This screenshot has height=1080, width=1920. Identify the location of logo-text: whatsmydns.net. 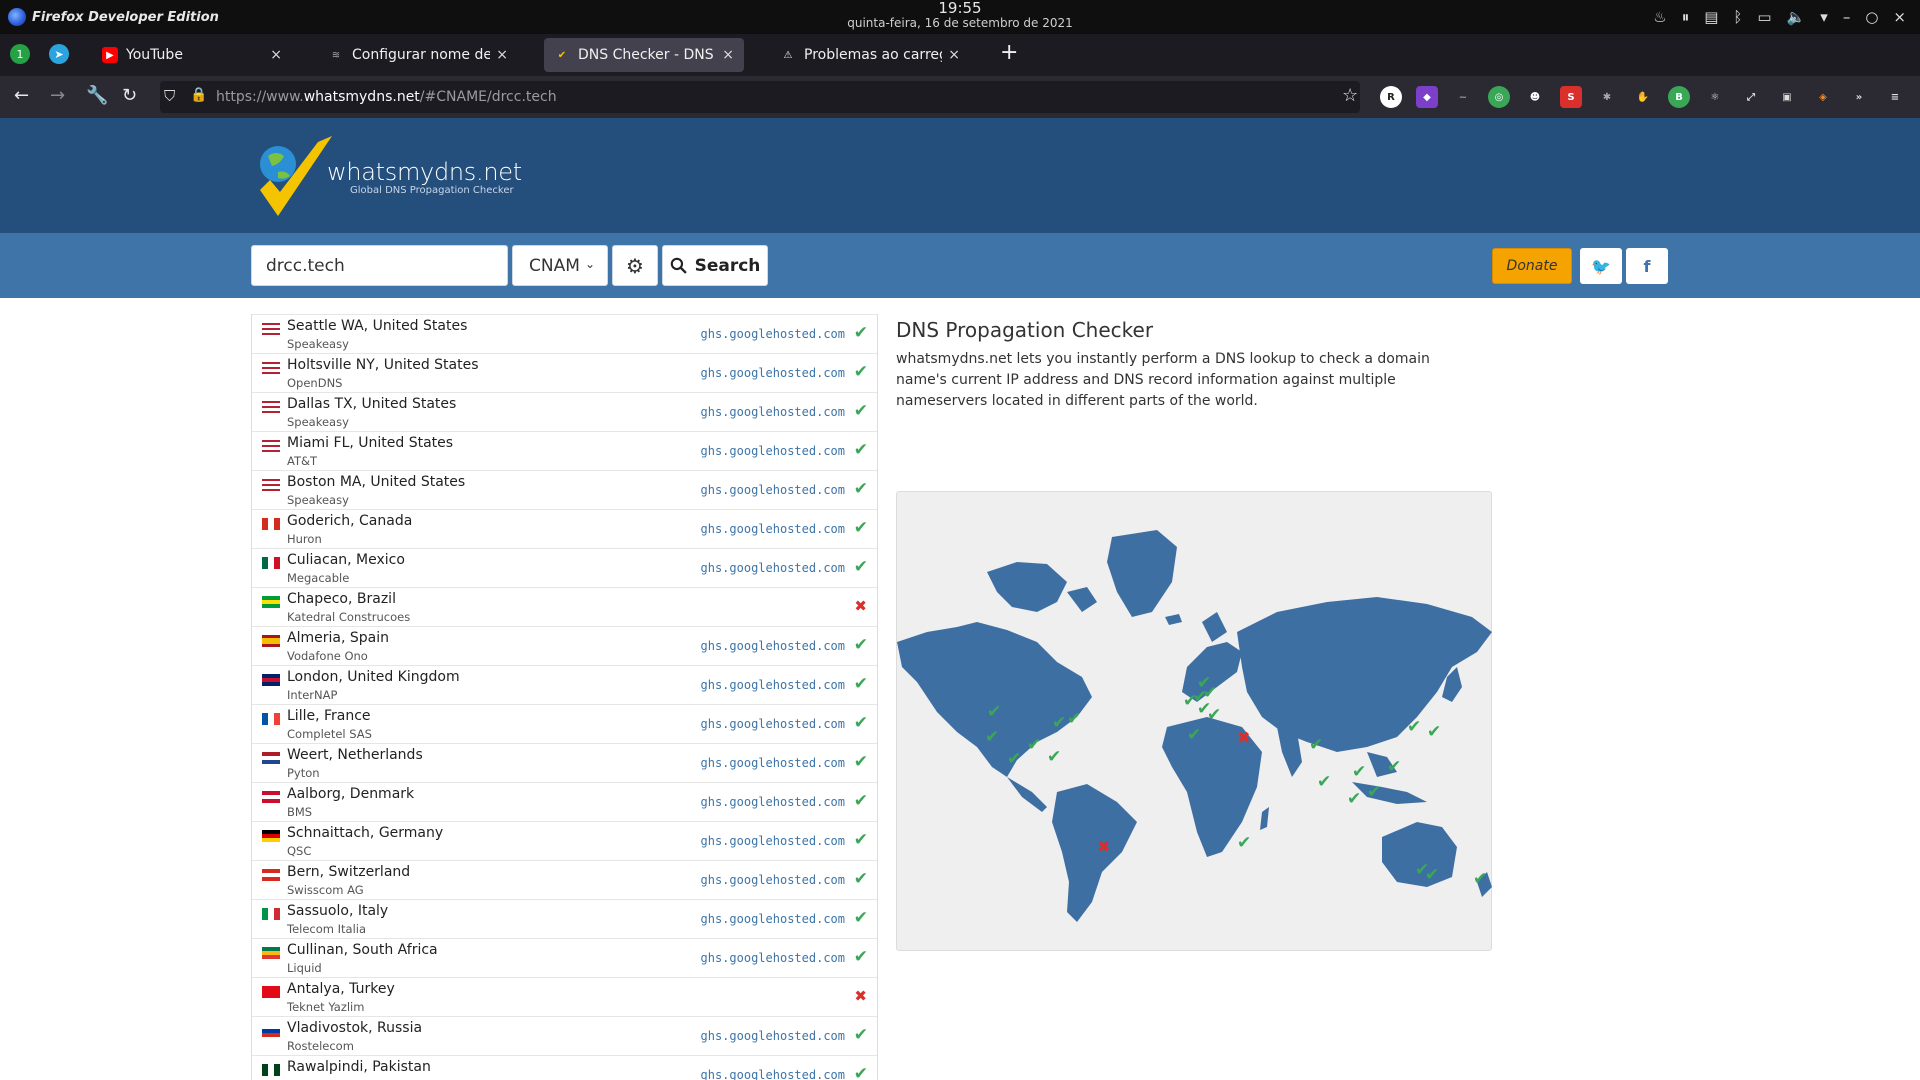
(424, 172).